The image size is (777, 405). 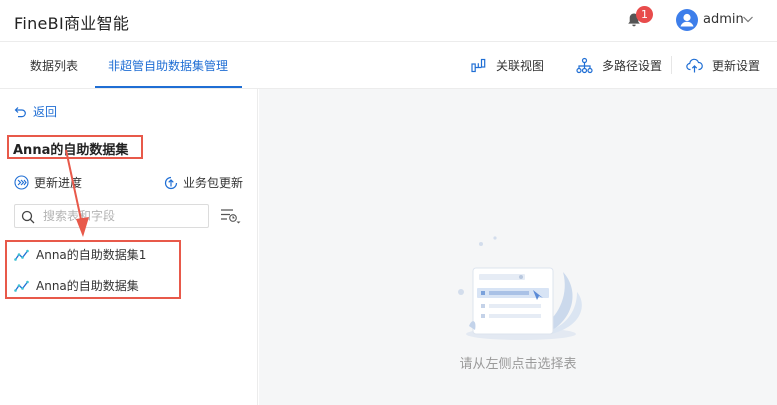 I want to click on user-name: admin, so click(x=723, y=19).